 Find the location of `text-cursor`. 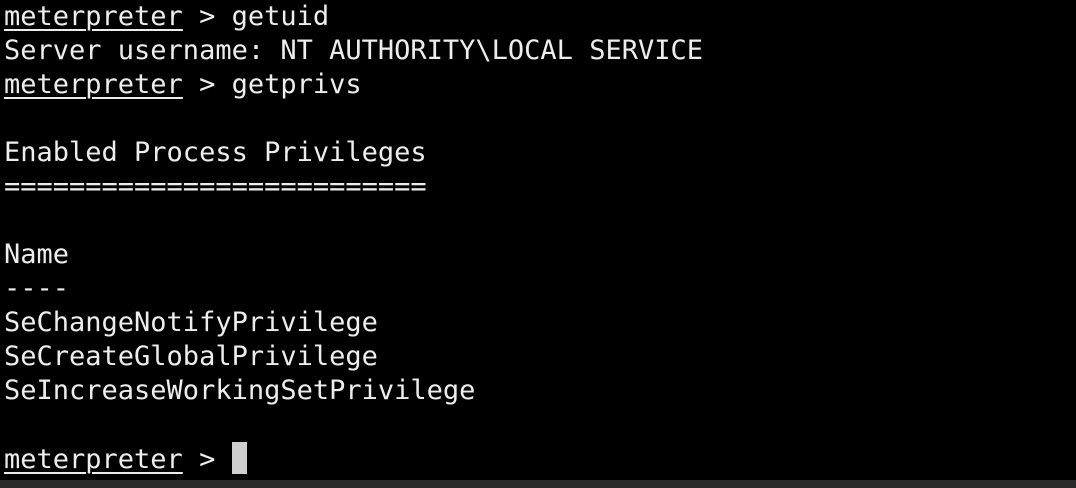

text-cursor is located at coordinates (239, 458).